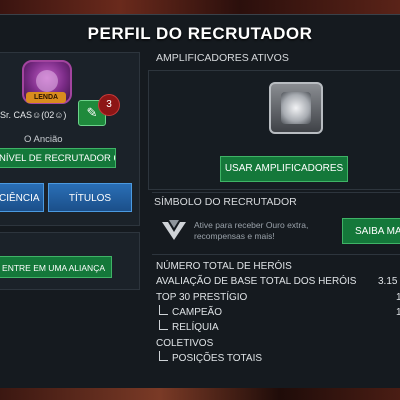 Image resolution: width=400 pixels, height=400 pixels. I want to click on summoner-symbol-icon, so click(174, 230).